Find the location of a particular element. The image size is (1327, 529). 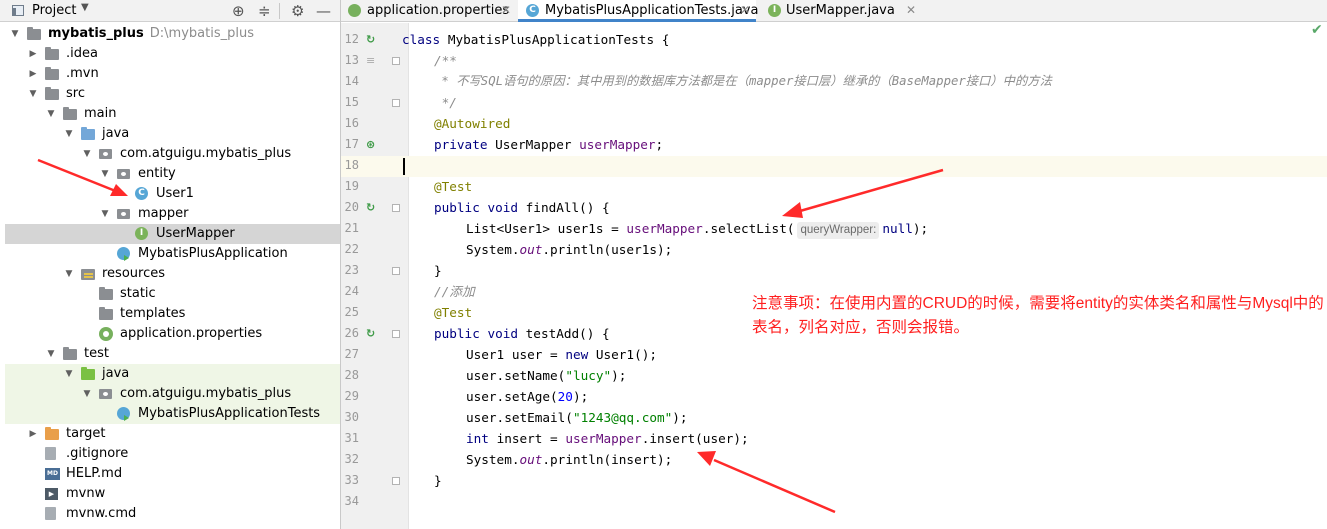

tree-item-user1: C User1 is located at coordinates (172, 194).